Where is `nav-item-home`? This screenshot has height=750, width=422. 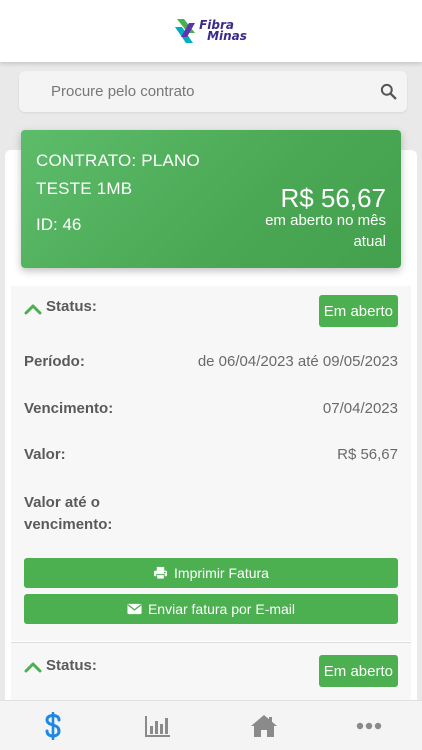
nav-item-home is located at coordinates (264, 725).